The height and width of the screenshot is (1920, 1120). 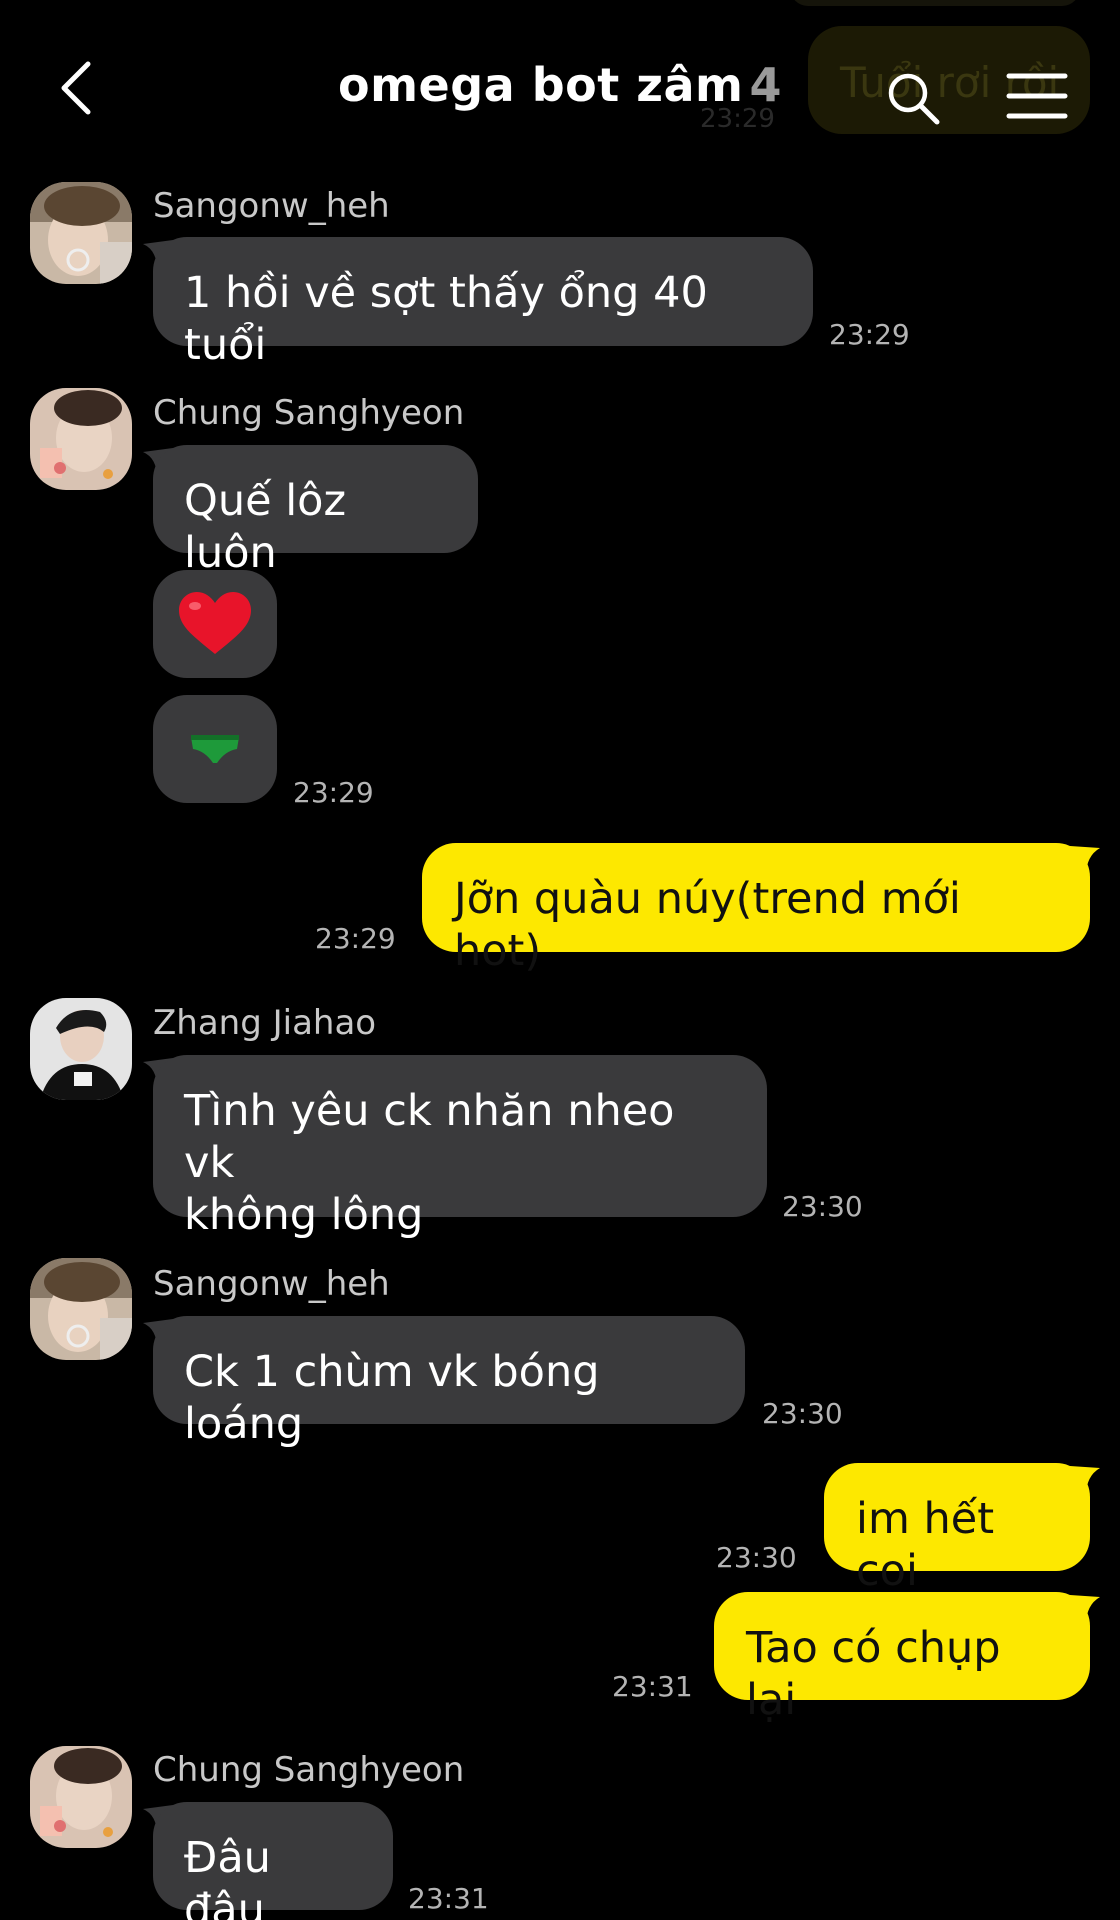 What do you see at coordinates (873, 1674) in the screenshot?
I see `message-text: Tao có chụp lại` at bounding box center [873, 1674].